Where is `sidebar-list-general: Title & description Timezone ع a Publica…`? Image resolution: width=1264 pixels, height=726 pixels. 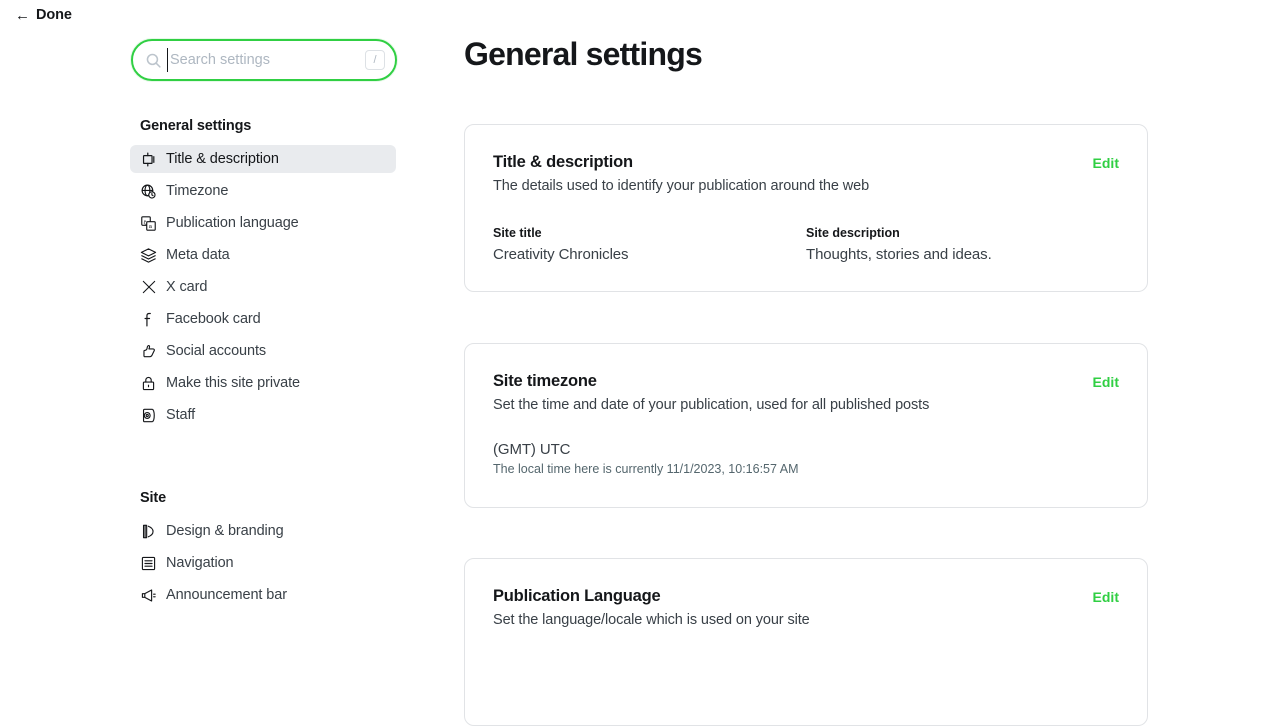 sidebar-list-general: Title & description Timezone ع a Publica… is located at coordinates (263, 287).